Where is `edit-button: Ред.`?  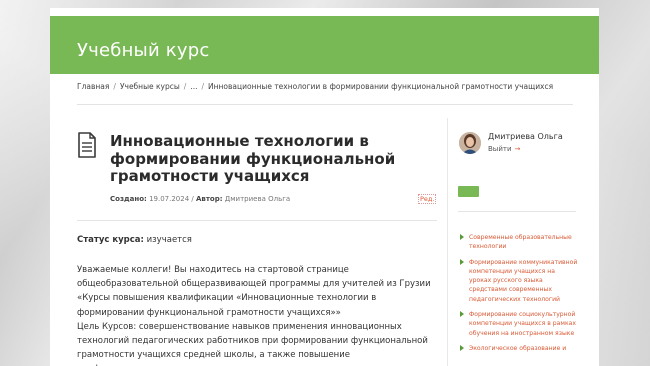
edit-button: Ред. is located at coordinates (427, 199).